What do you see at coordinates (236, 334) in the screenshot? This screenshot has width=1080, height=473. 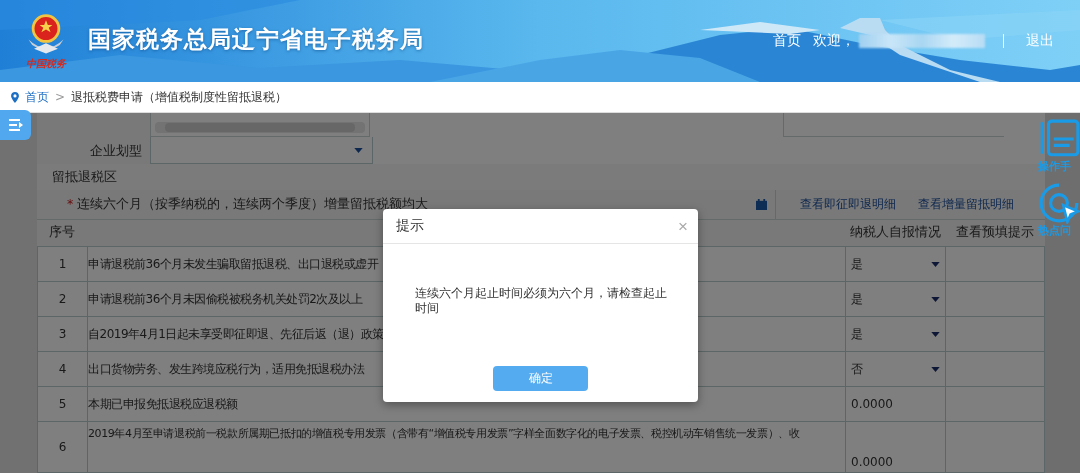 I see `table-cell: 自2019年4月1日起未享受即征即退、先征后返（退）政策` at bounding box center [236, 334].